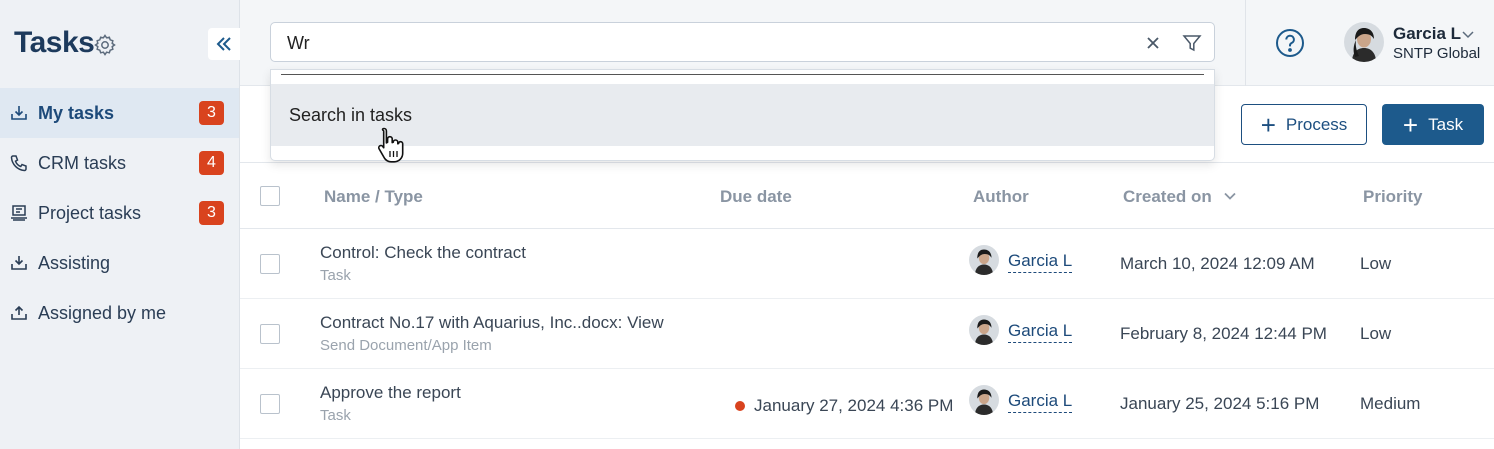  Describe the element at coordinates (54, 42) in the screenshot. I see `app-title: Tasks` at that location.